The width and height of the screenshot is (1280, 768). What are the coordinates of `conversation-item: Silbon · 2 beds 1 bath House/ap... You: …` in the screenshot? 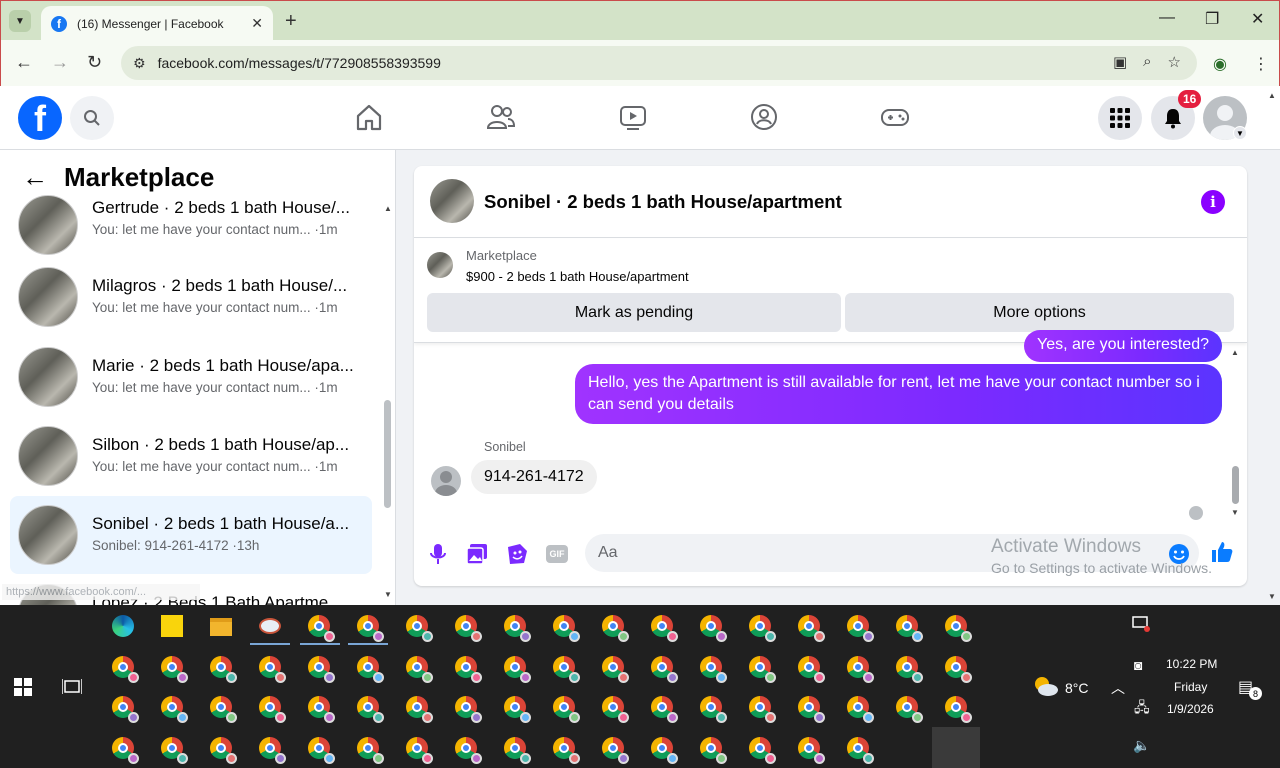 It's located at (191, 456).